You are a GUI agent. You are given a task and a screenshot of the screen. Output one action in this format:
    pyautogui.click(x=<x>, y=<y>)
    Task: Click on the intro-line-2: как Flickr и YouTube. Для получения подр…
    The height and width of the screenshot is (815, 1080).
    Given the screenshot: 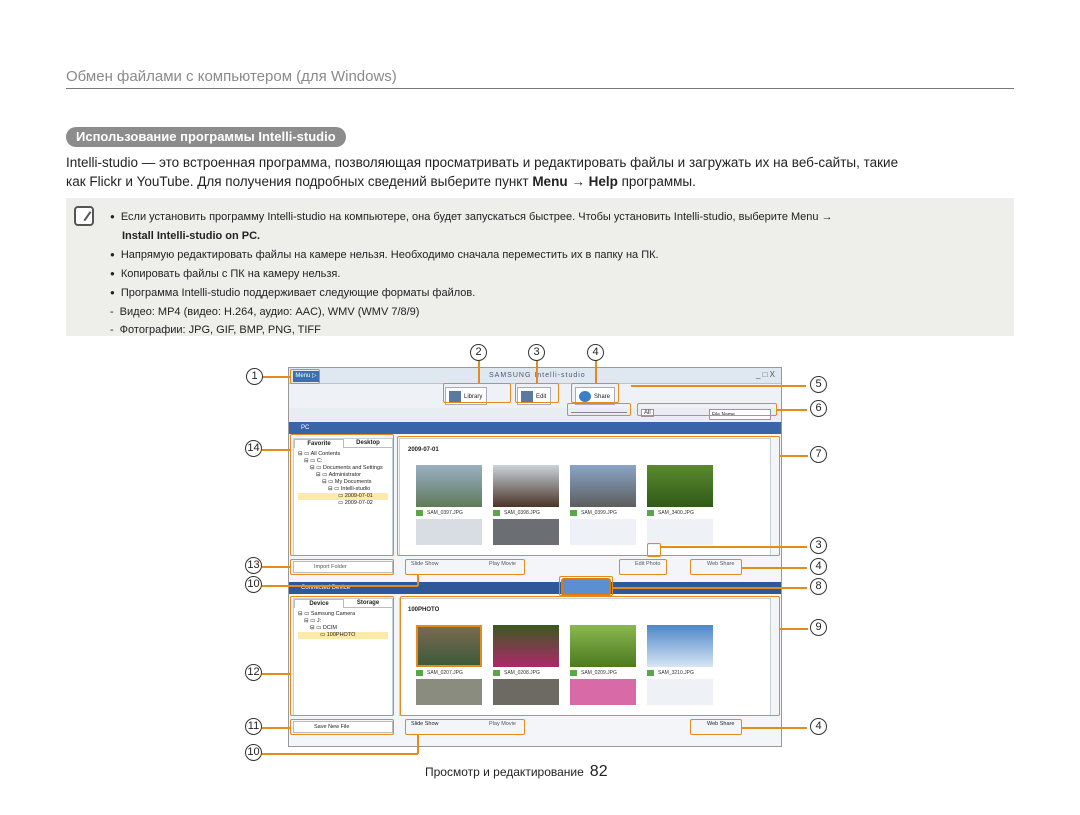 What is the action you would take?
    pyautogui.click(x=381, y=181)
    